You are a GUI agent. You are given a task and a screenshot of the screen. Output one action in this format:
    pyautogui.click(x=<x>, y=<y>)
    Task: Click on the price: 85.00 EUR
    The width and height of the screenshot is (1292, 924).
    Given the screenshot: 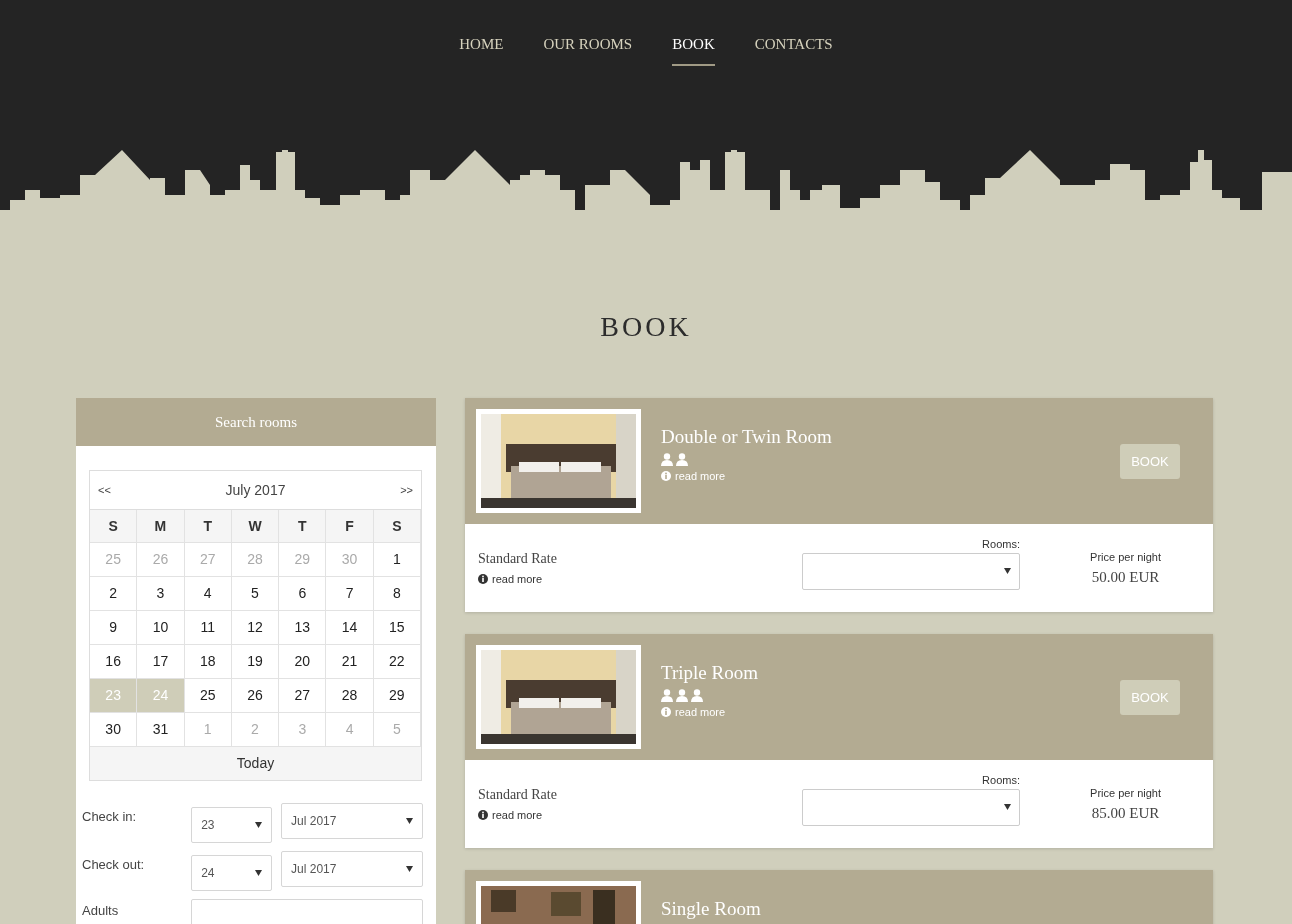 What is the action you would take?
    pyautogui.click(x=1125, y=813)
    